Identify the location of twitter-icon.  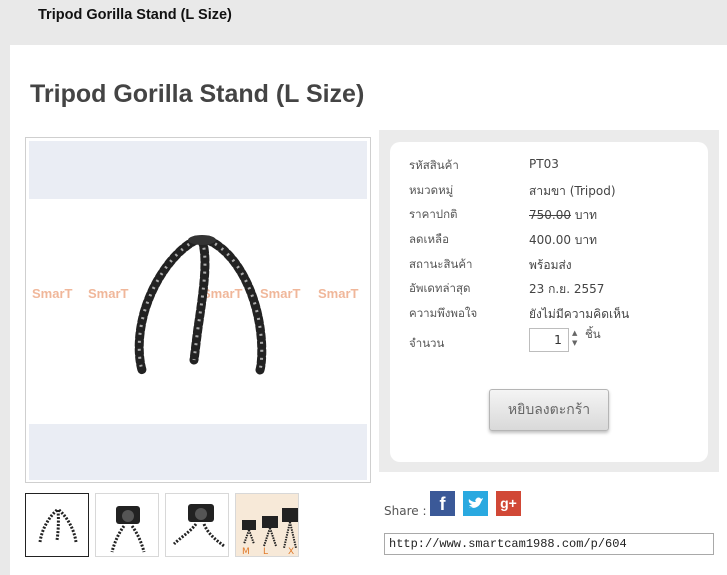
(475, 503).